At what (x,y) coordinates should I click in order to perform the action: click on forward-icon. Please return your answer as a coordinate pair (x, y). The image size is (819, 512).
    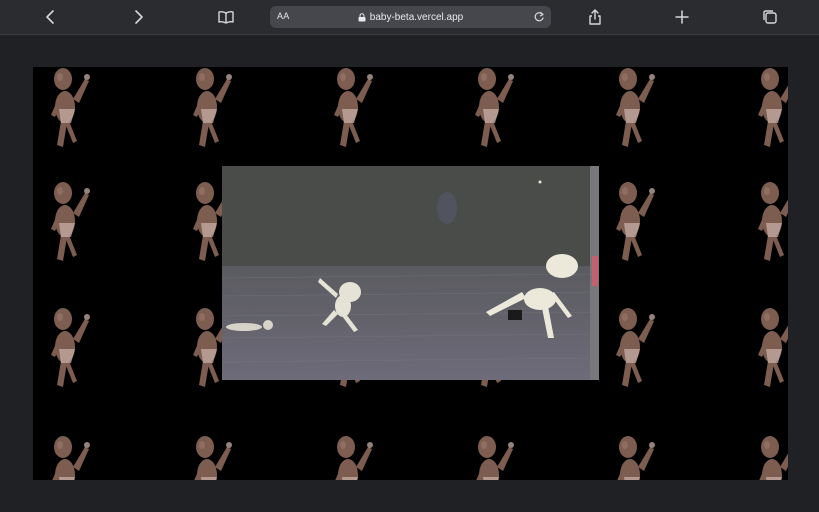
    Looking at the image, I should click on (138, 17).